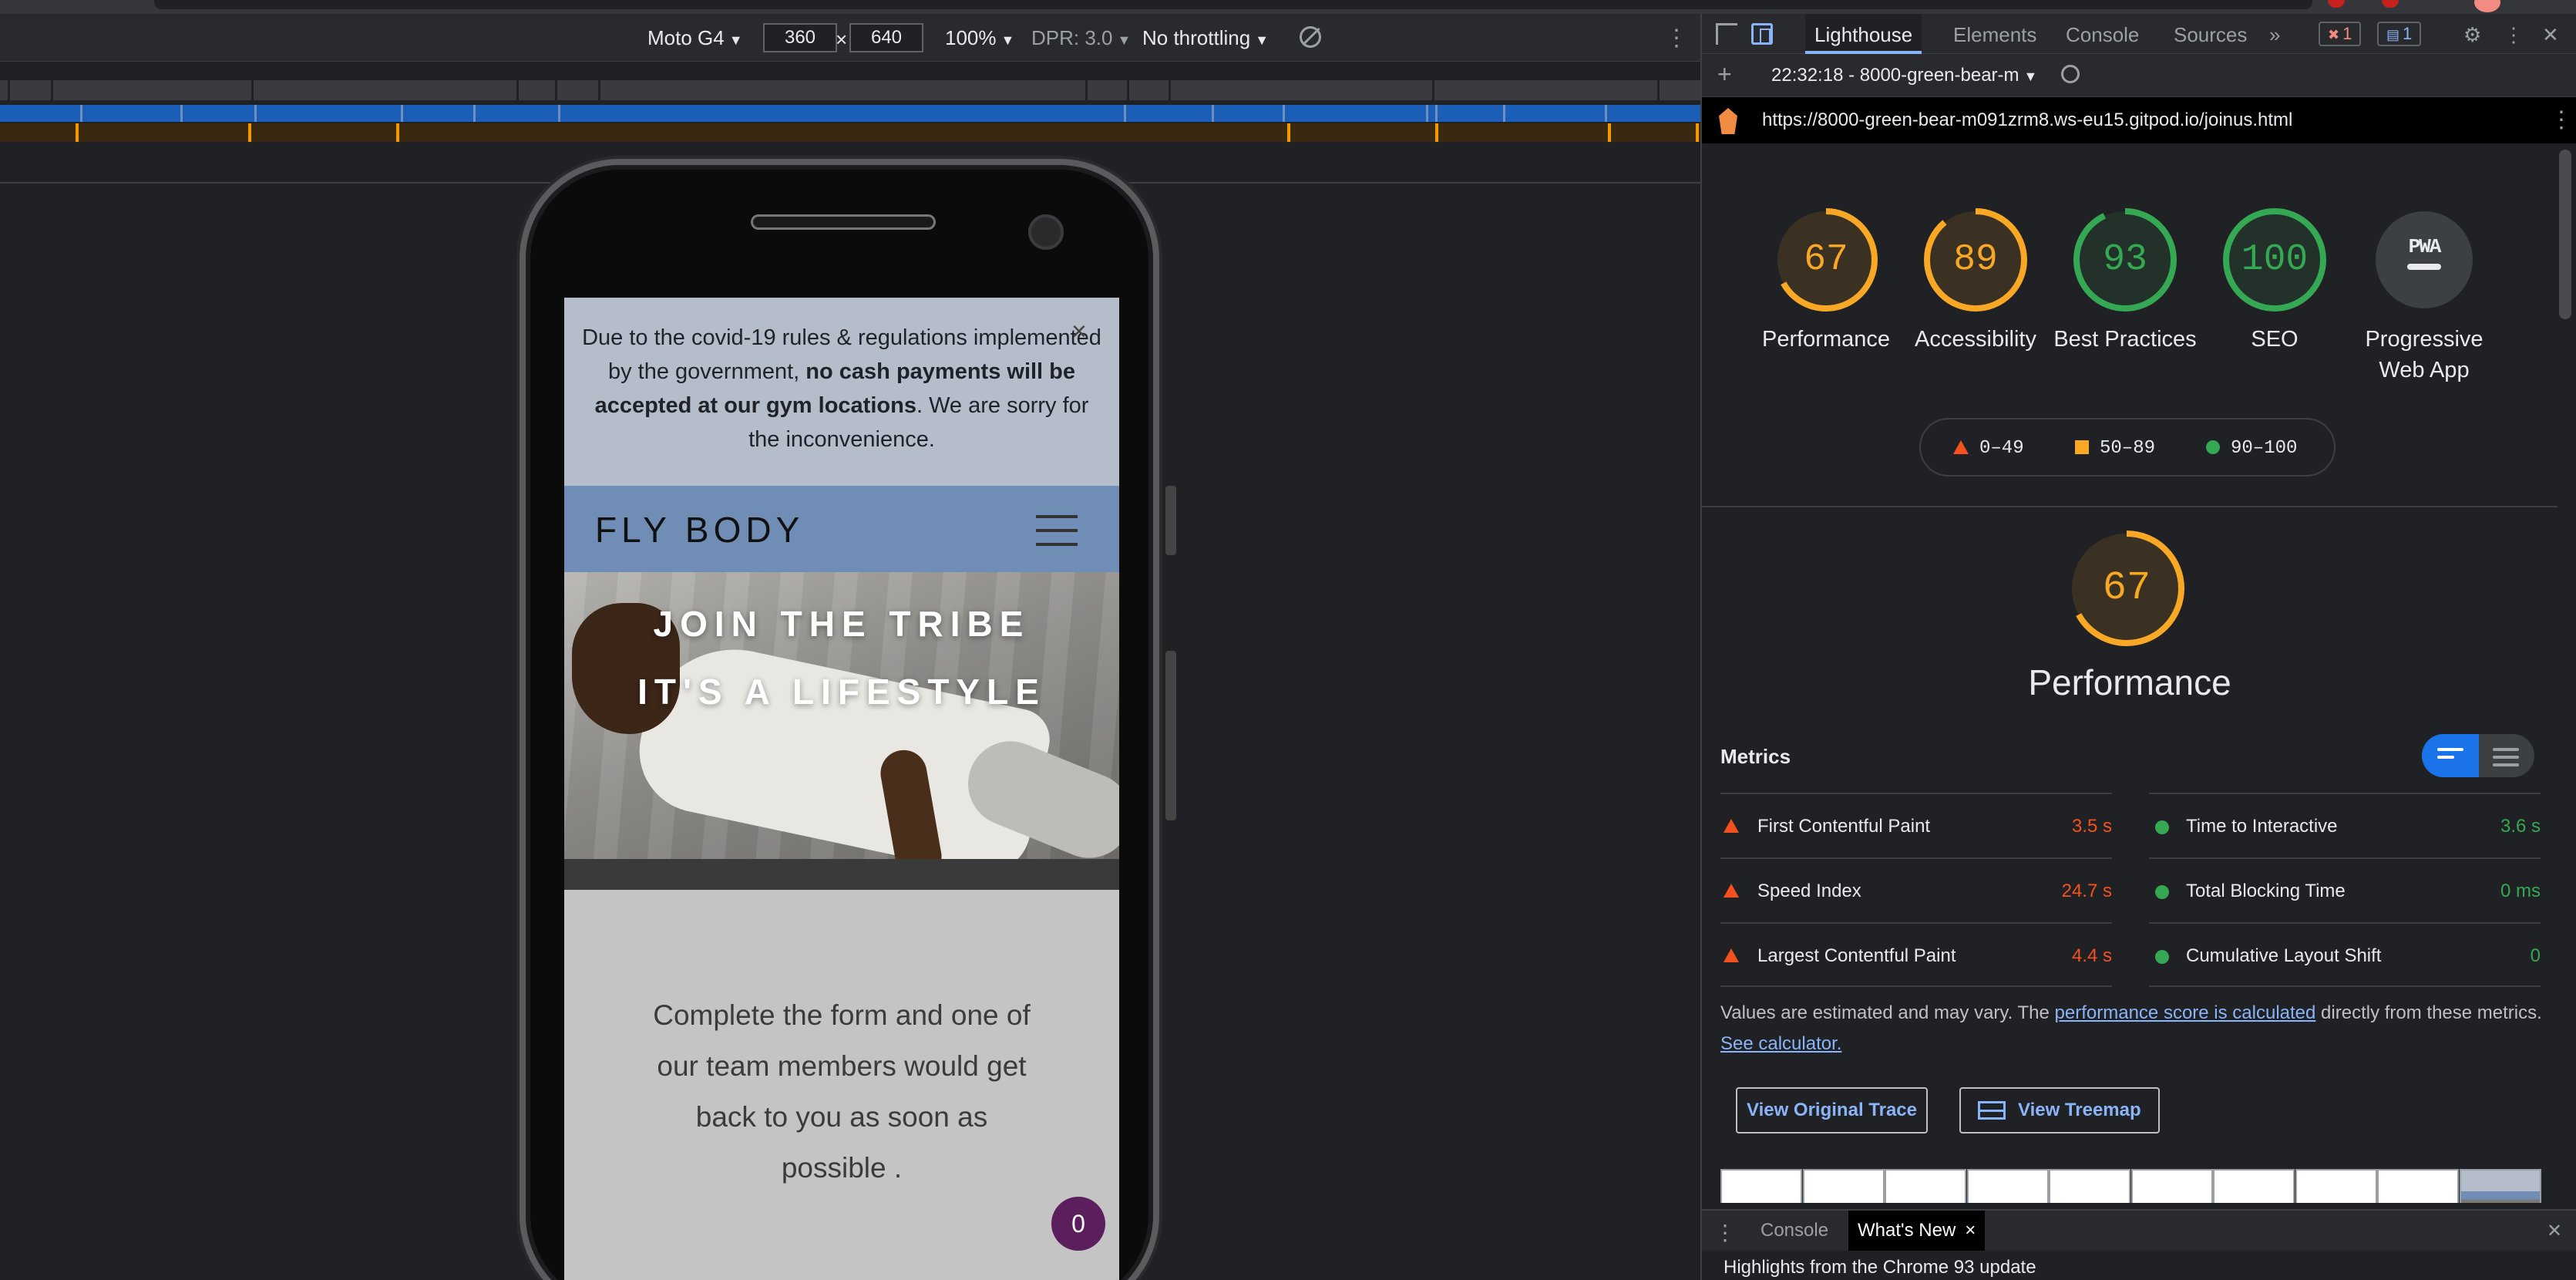 The image size is (2576, 1280). What do you see at coordinates (1961, 447) in the screenshot?
I see `triangle-icon` at bounding box center [1961, 447].